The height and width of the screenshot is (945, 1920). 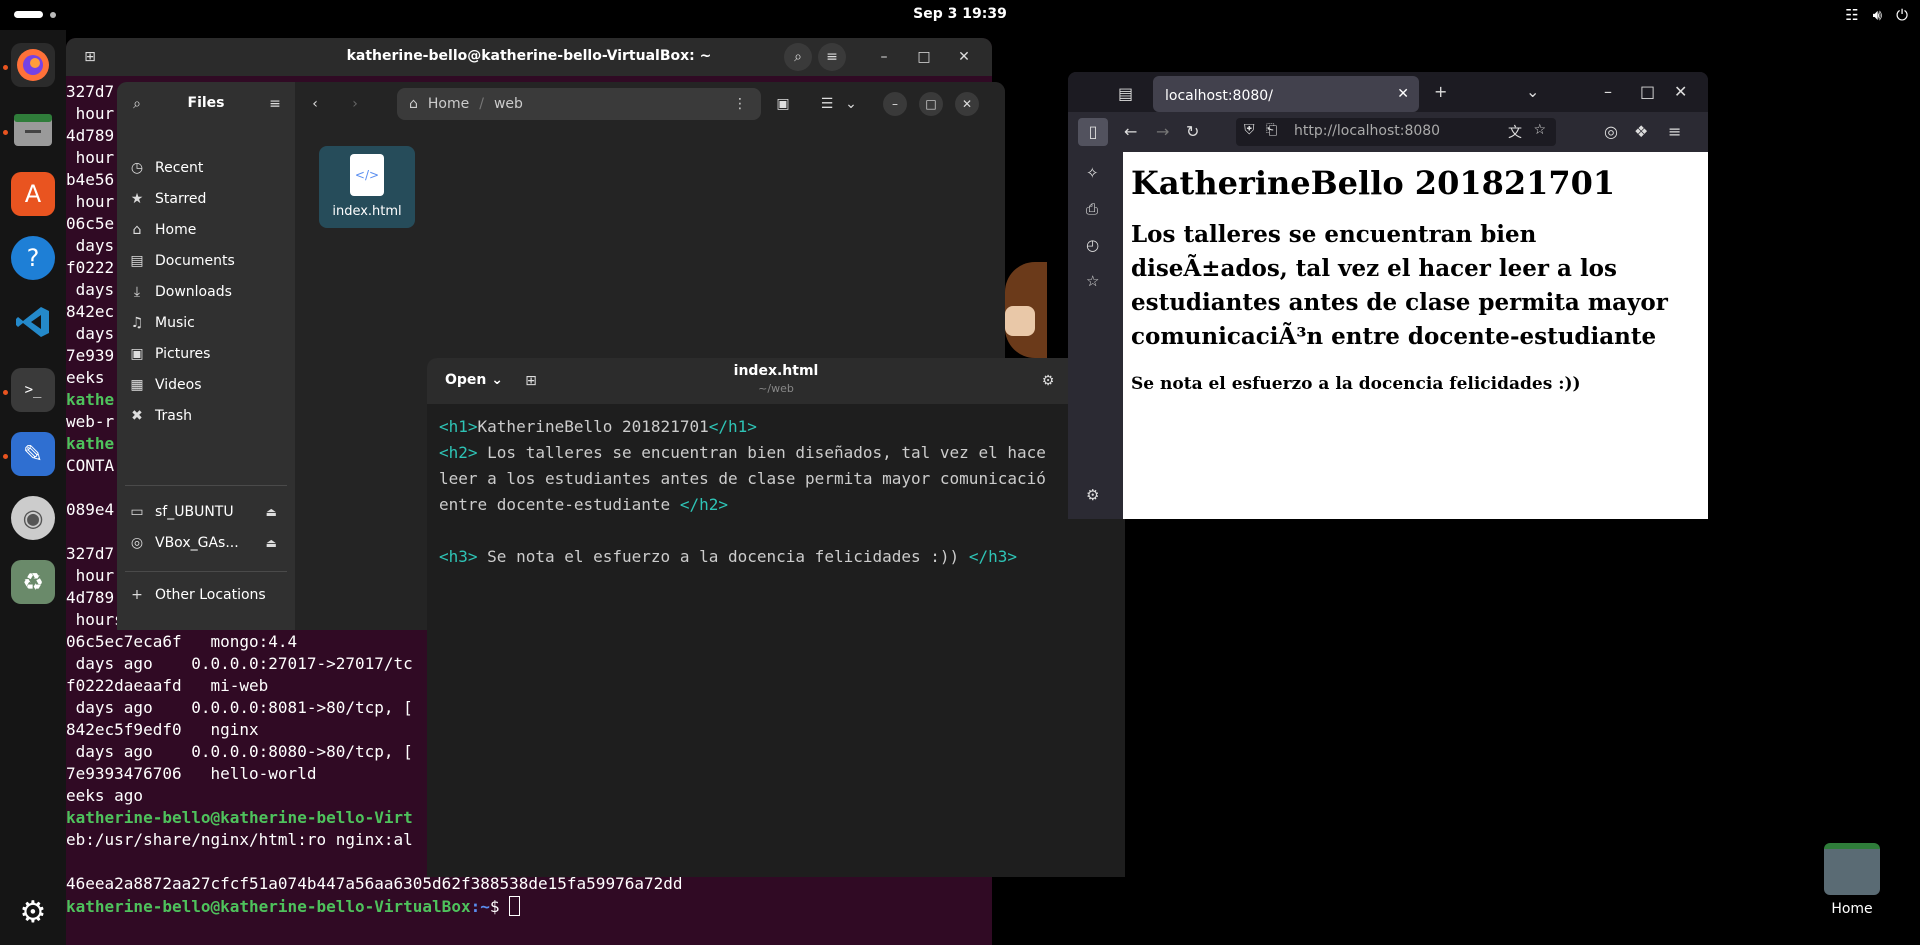 I want to click on sidebar-item-label: sf_UBUNTU, so click(x=194, y=512).